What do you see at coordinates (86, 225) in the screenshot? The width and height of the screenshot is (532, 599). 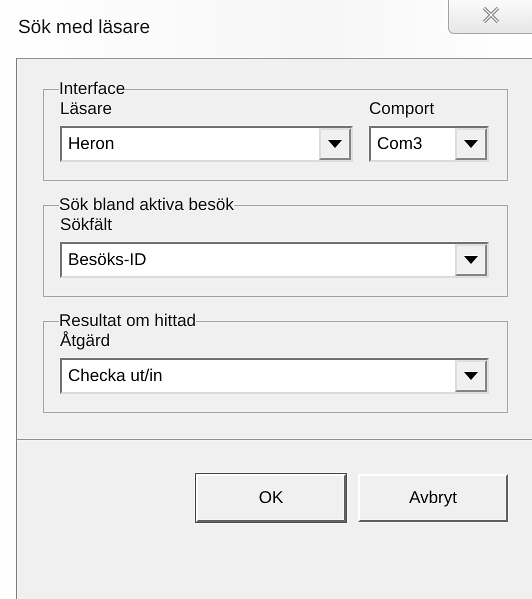 I see `field-label: Sökfält` at bounding box center [86, 225].